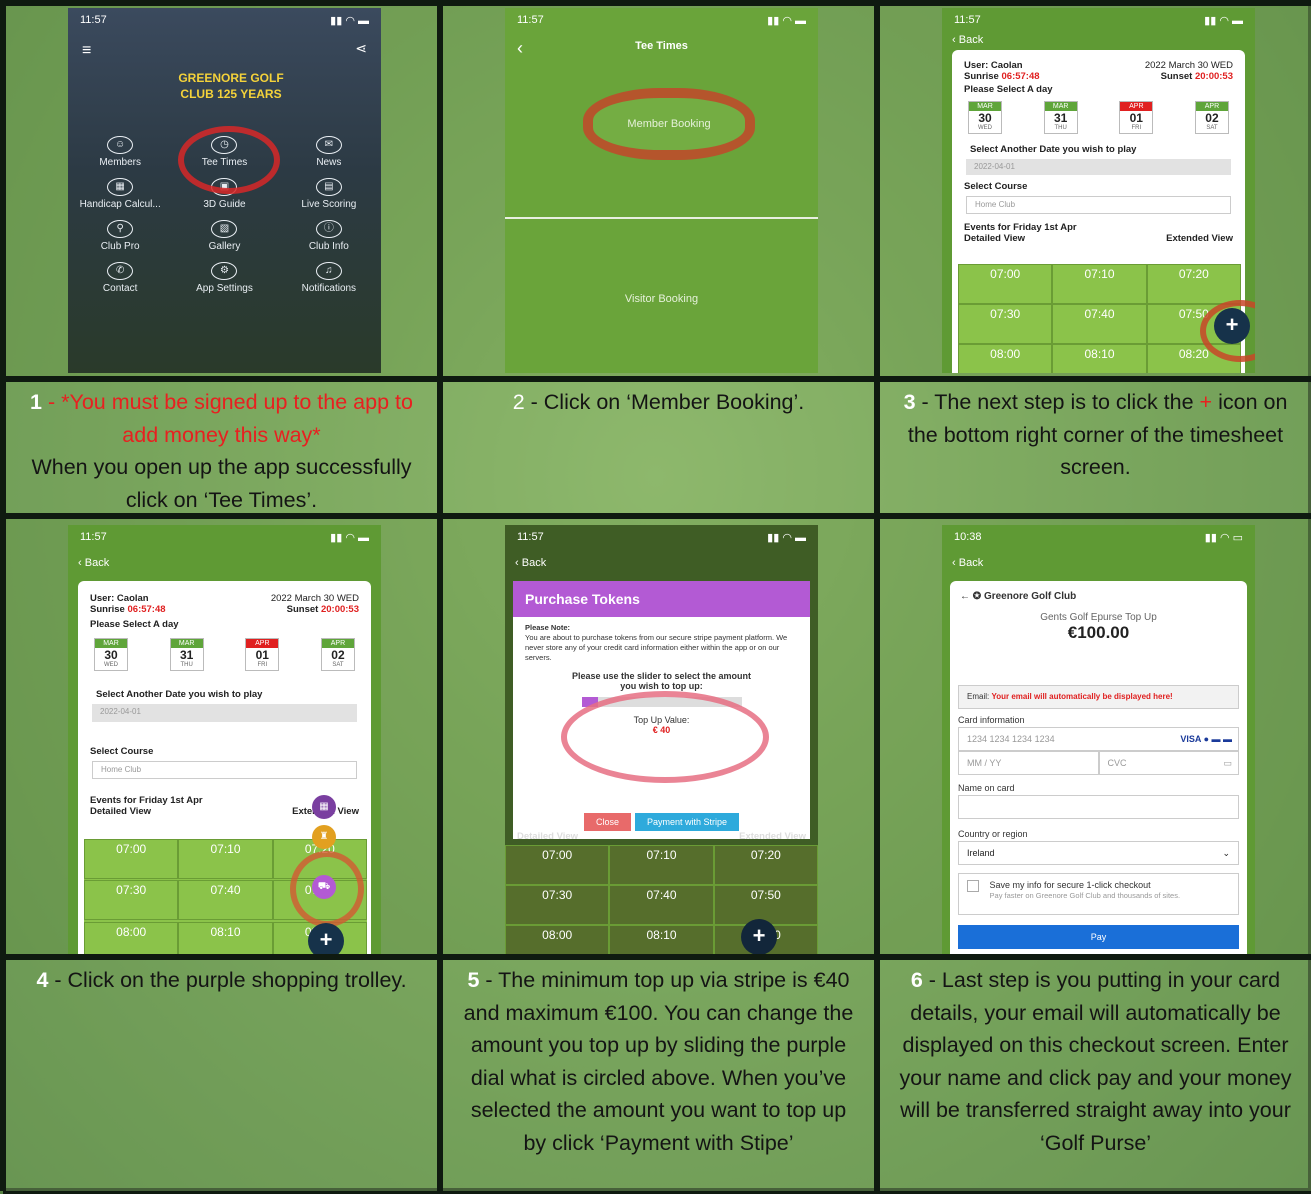  I want to click on name-on-card-input, so click(1098, 807).